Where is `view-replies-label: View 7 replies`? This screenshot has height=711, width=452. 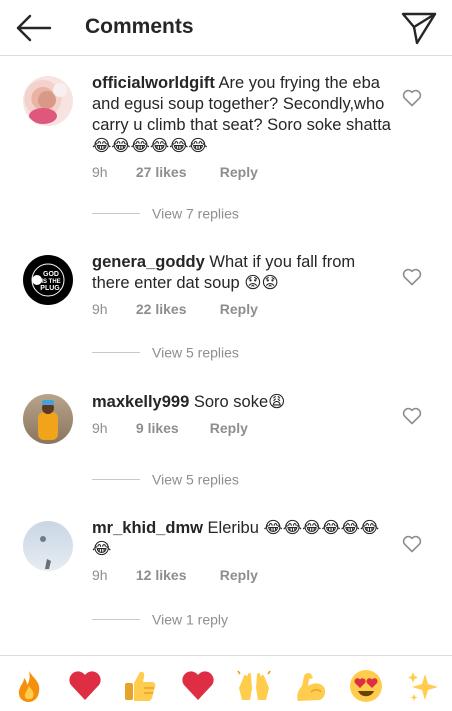
view-replies-label: View 7 replies is located at coordinates (195, 213).